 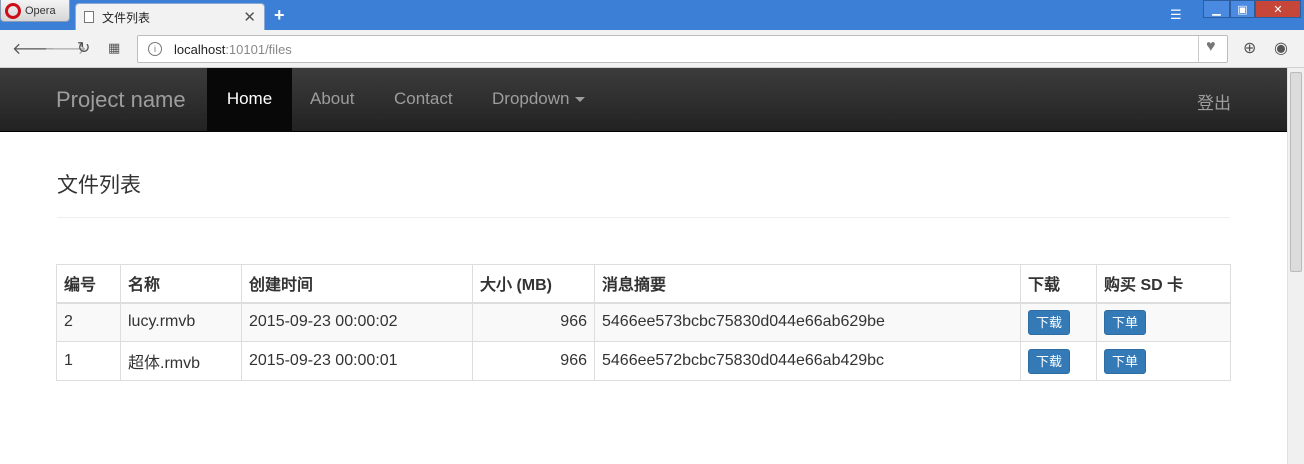 I want to click on window-close-button: ✕, so click(x=1278, y=9).